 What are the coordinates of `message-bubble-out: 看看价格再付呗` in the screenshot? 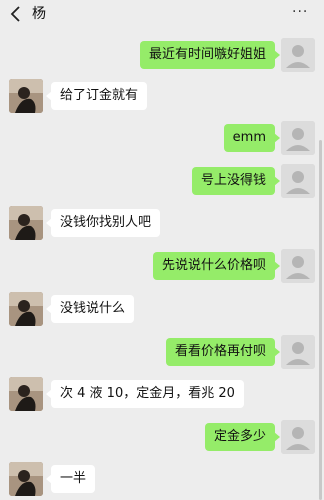 It's located at (223, 352).